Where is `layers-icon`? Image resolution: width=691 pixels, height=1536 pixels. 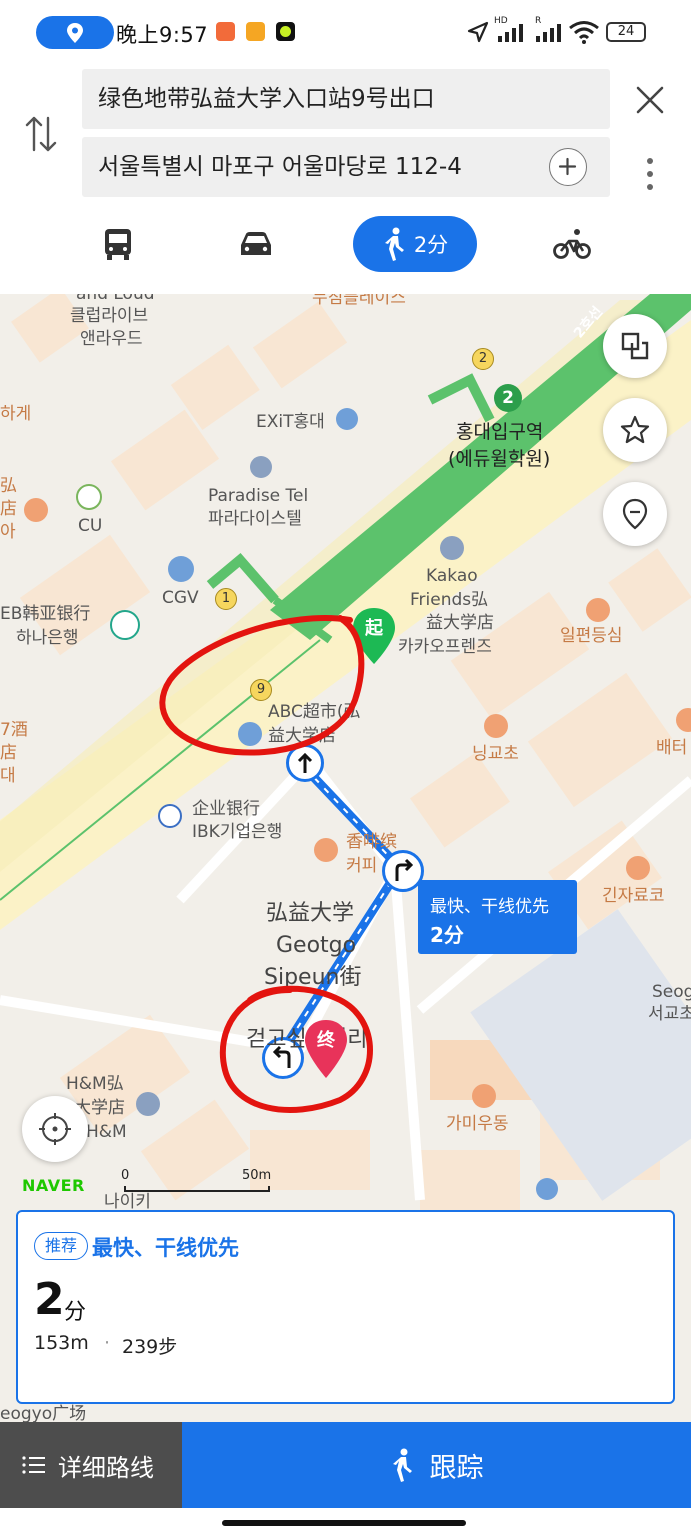 layers-icon is located at coordinates (635, 346).